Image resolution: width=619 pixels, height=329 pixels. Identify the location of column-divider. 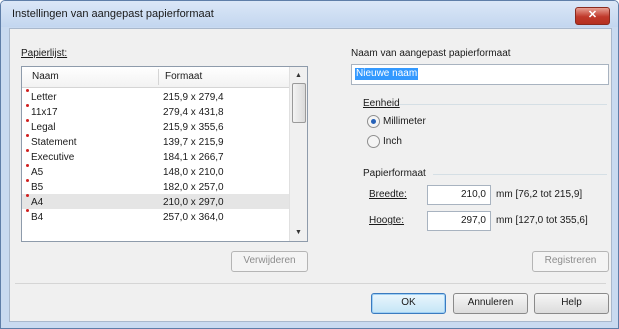
(158, 77).